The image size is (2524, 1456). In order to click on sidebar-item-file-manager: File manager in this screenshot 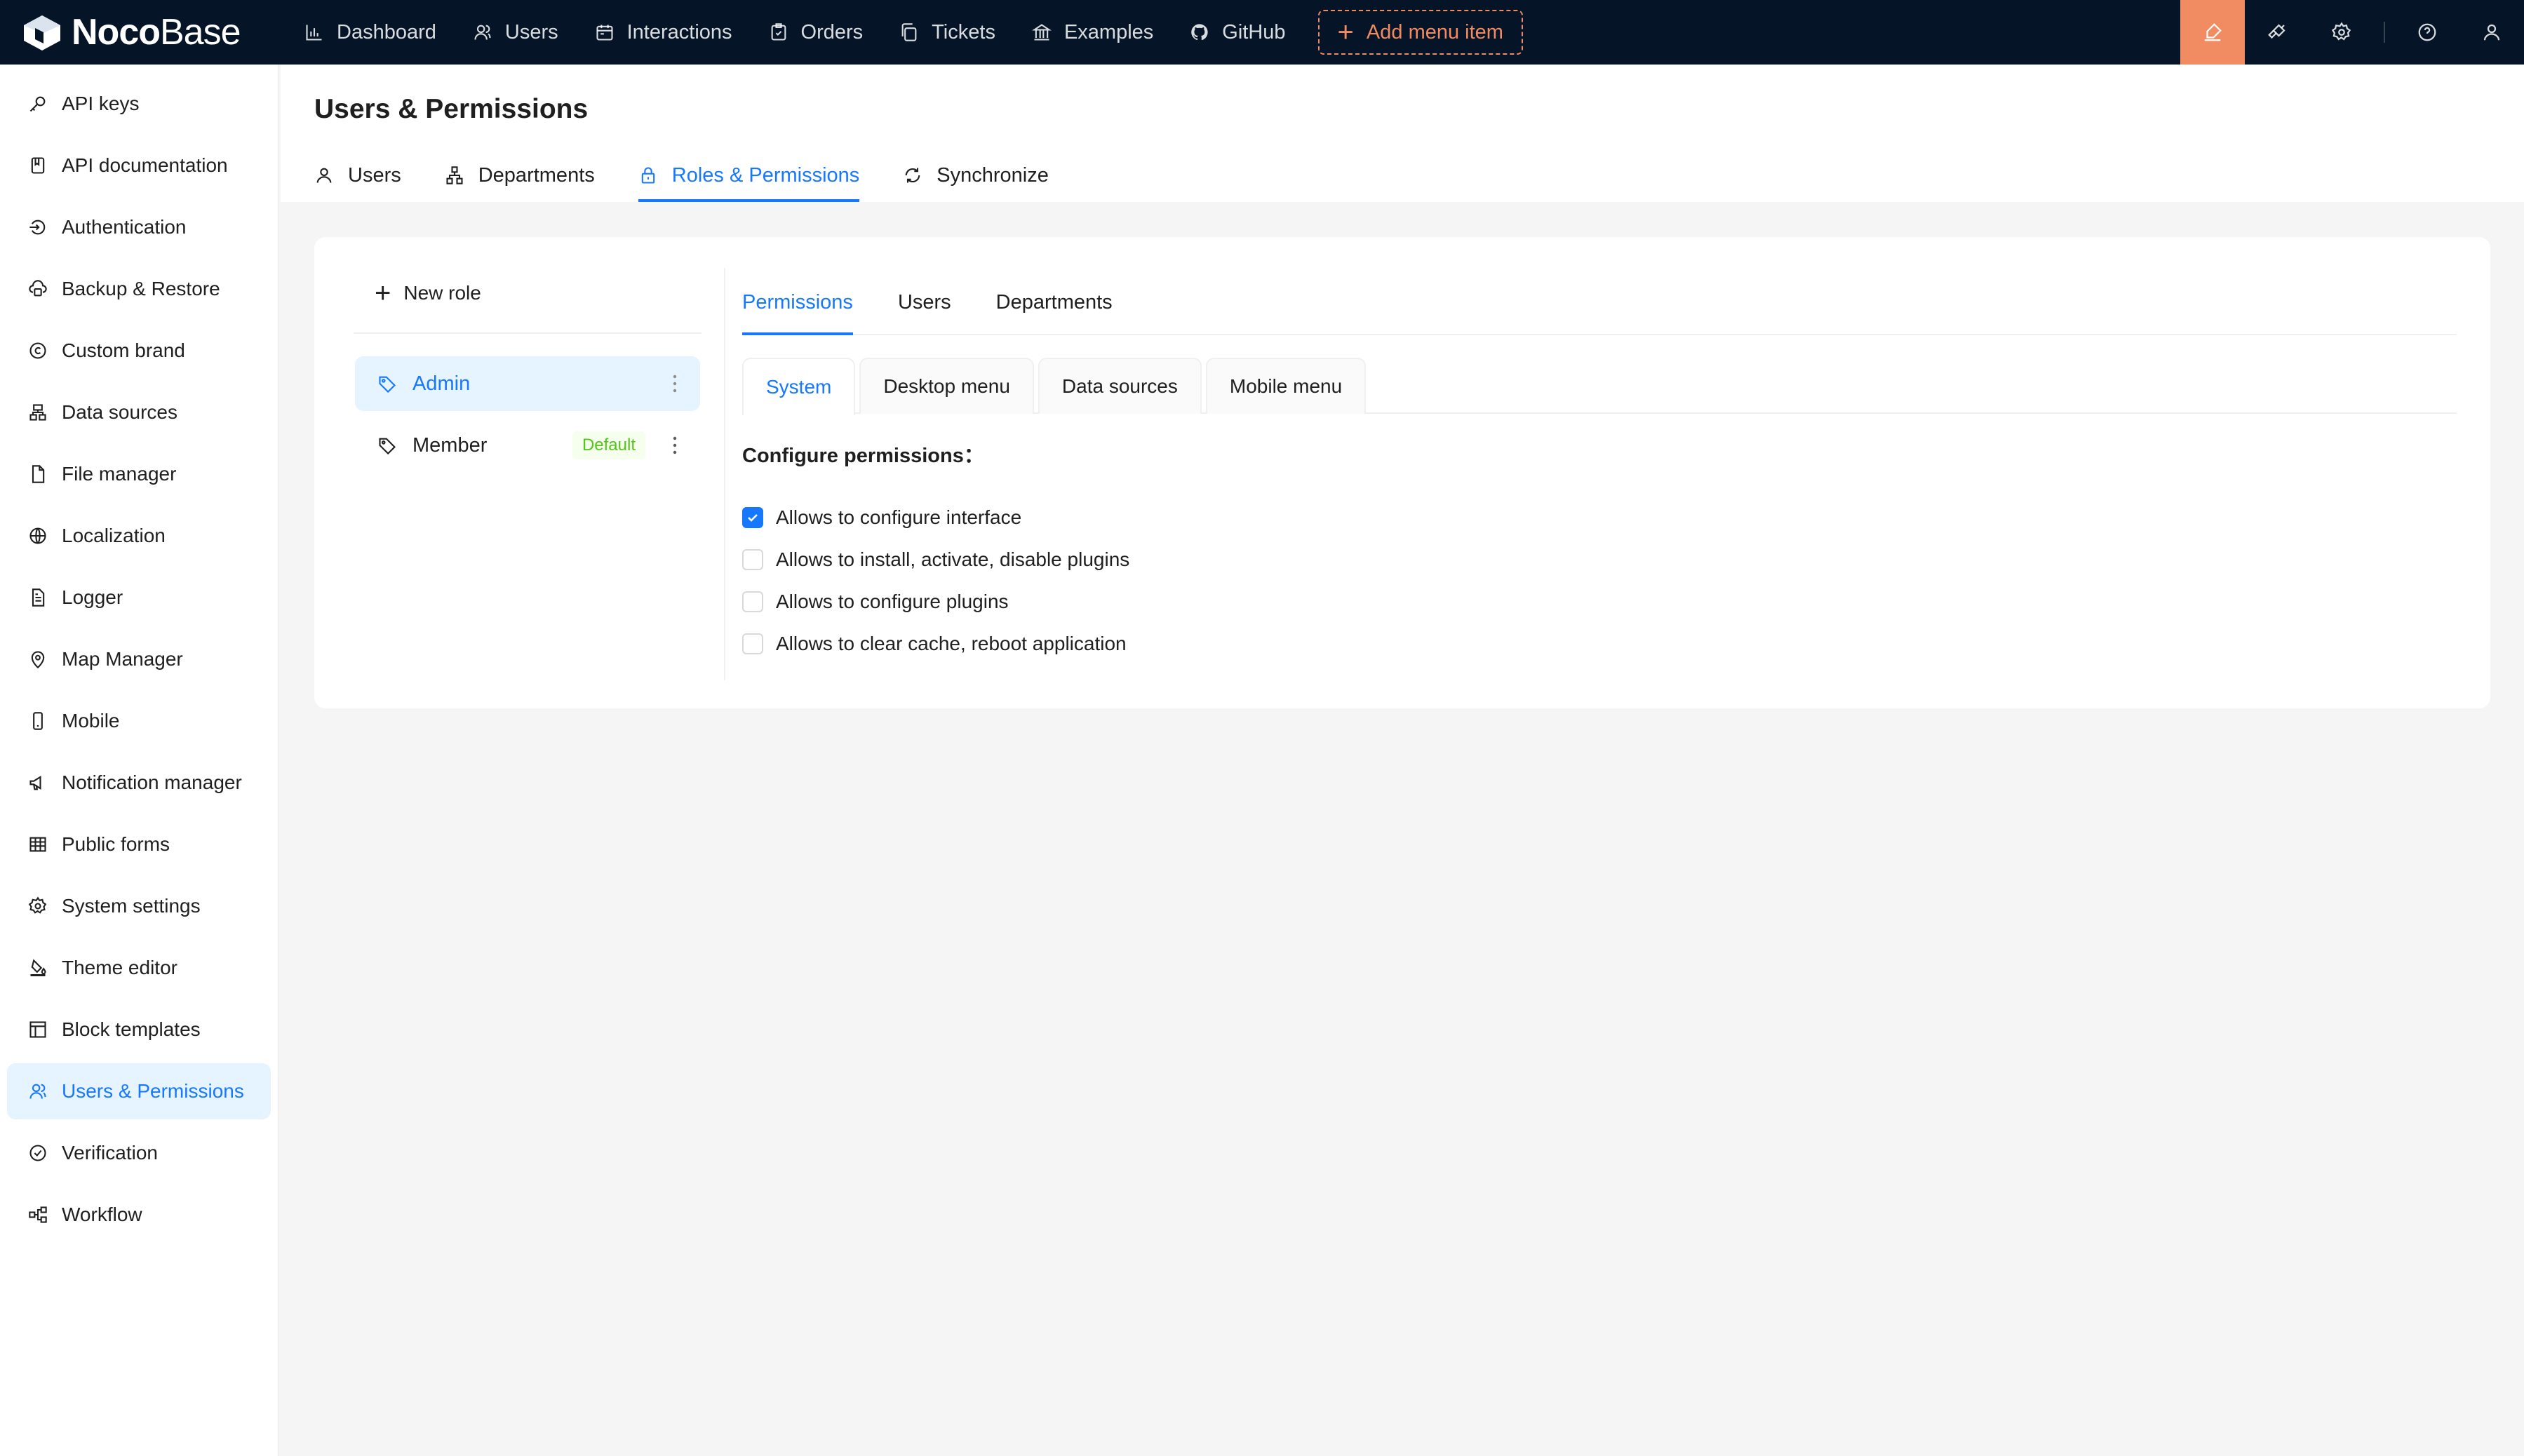, I will do `click(139, 474)`.